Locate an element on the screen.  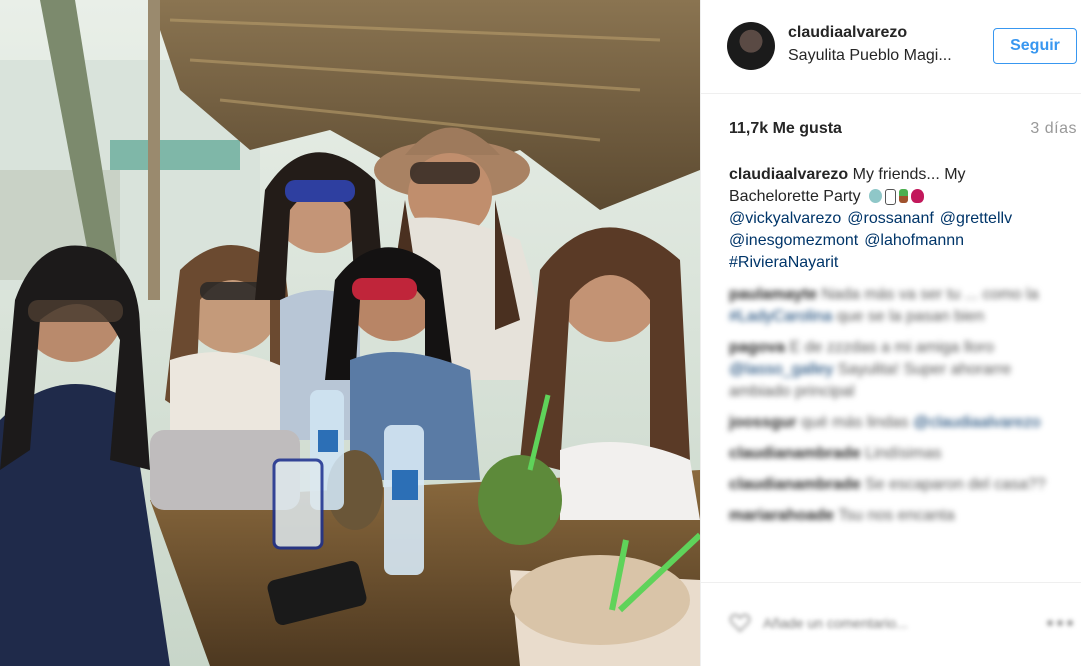
comment-text: qué más lindas is located at coordinates (855, 422).